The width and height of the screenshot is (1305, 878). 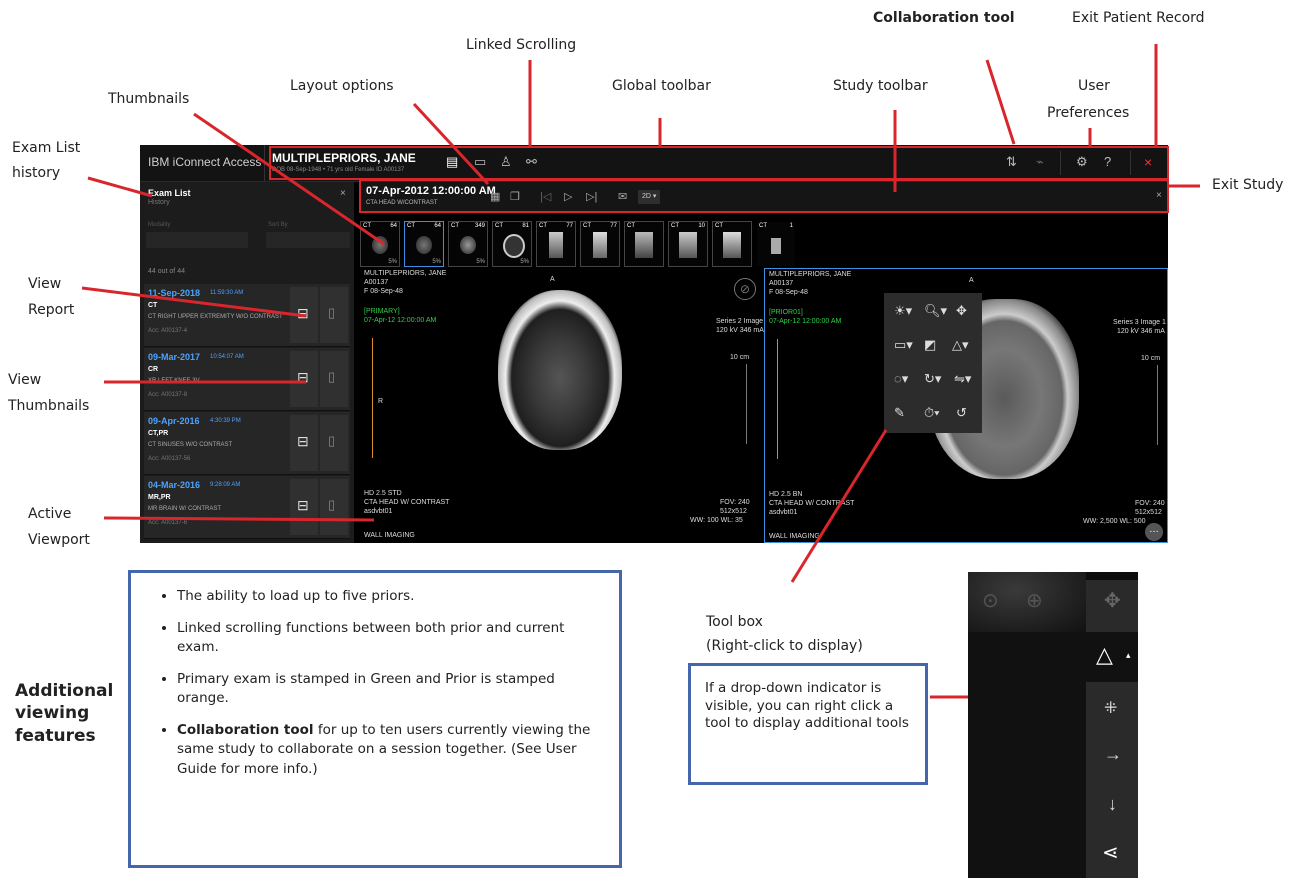 I want to click on collaboration-line, so click(x=1000, y=102).